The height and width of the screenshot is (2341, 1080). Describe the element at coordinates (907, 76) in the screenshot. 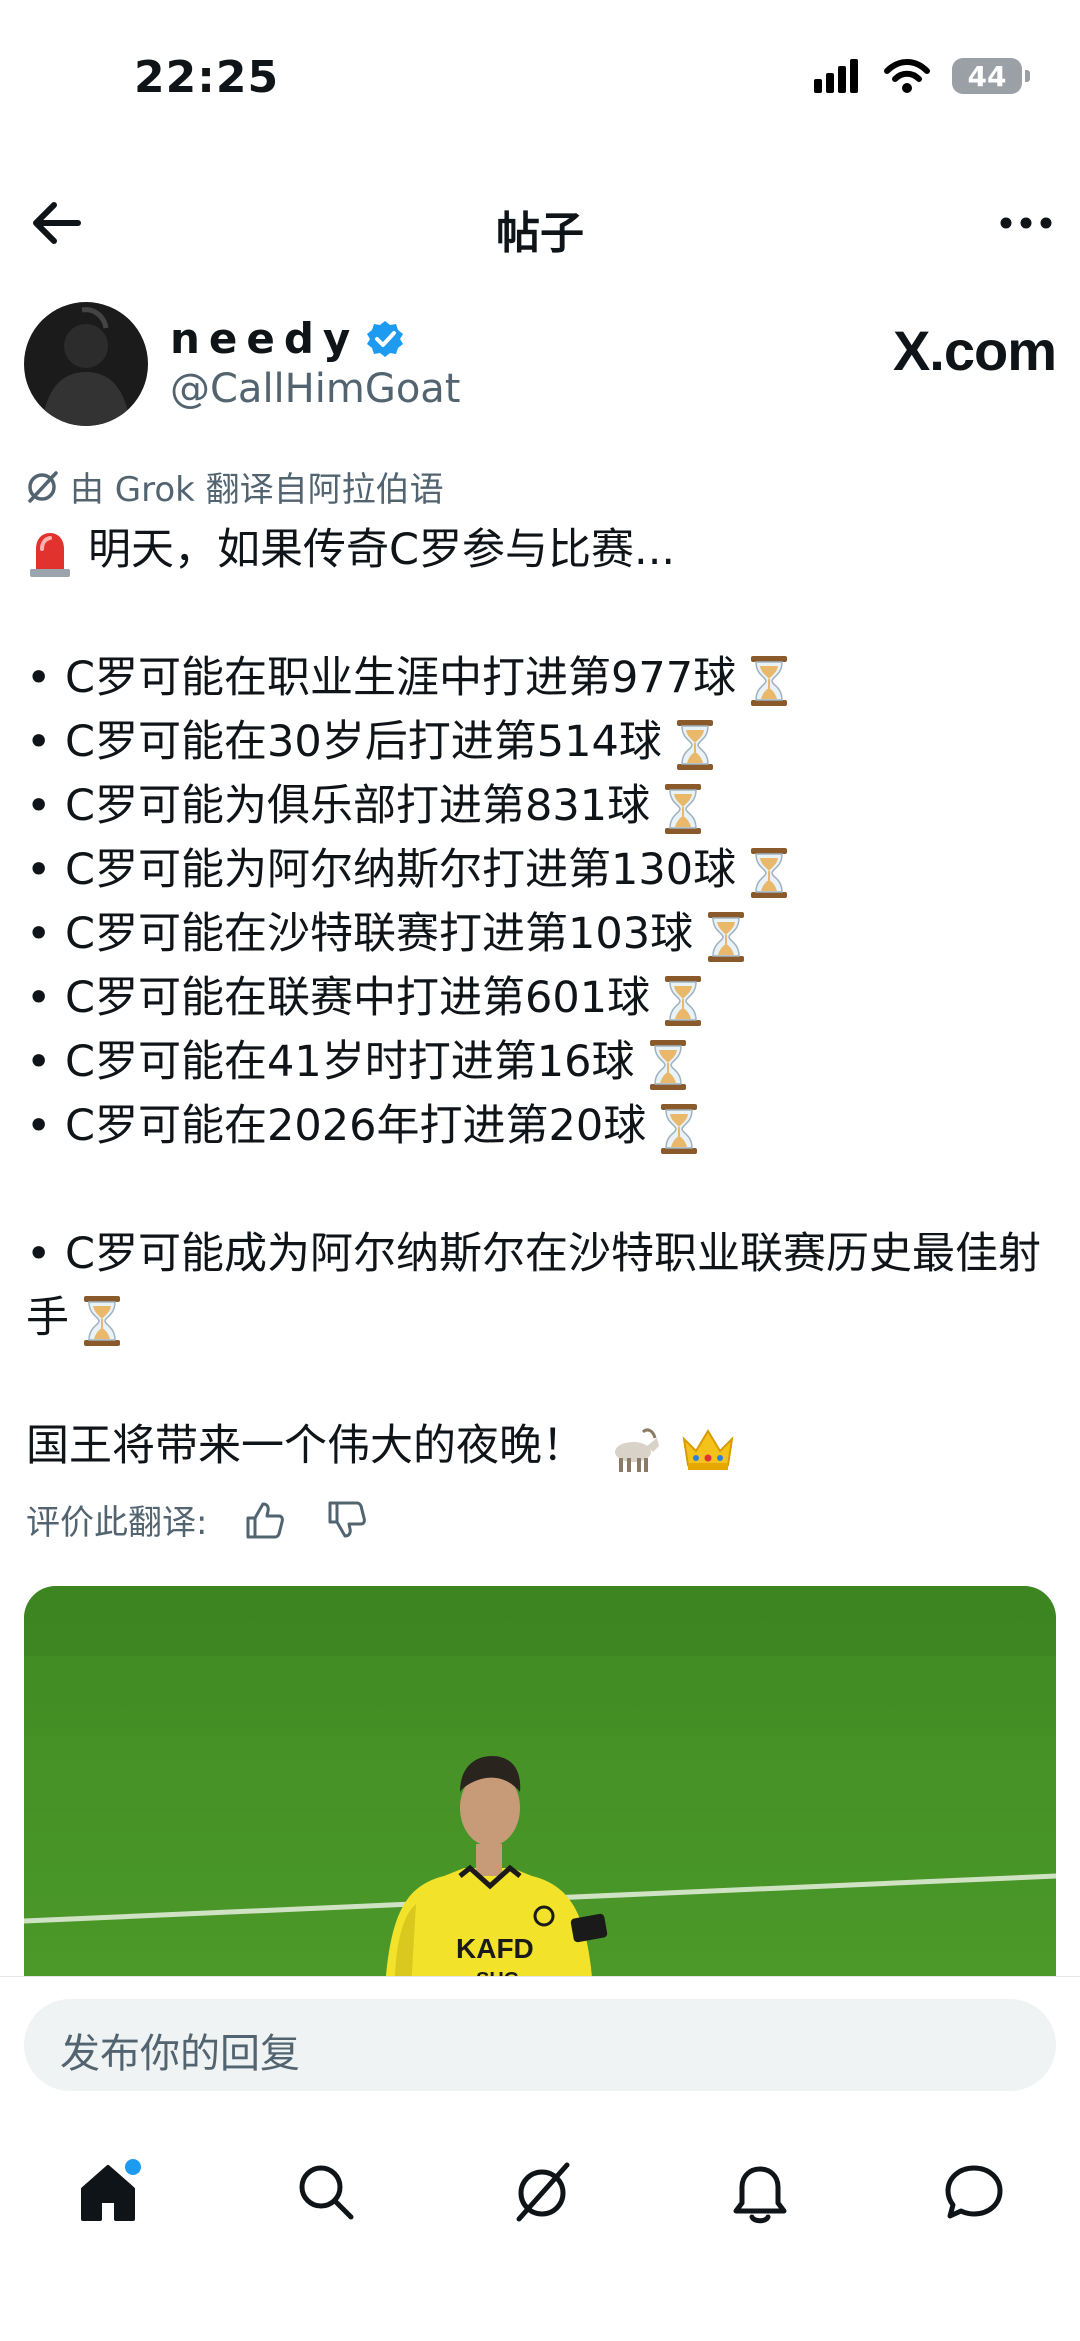

I see `wifi-icon` at that location.